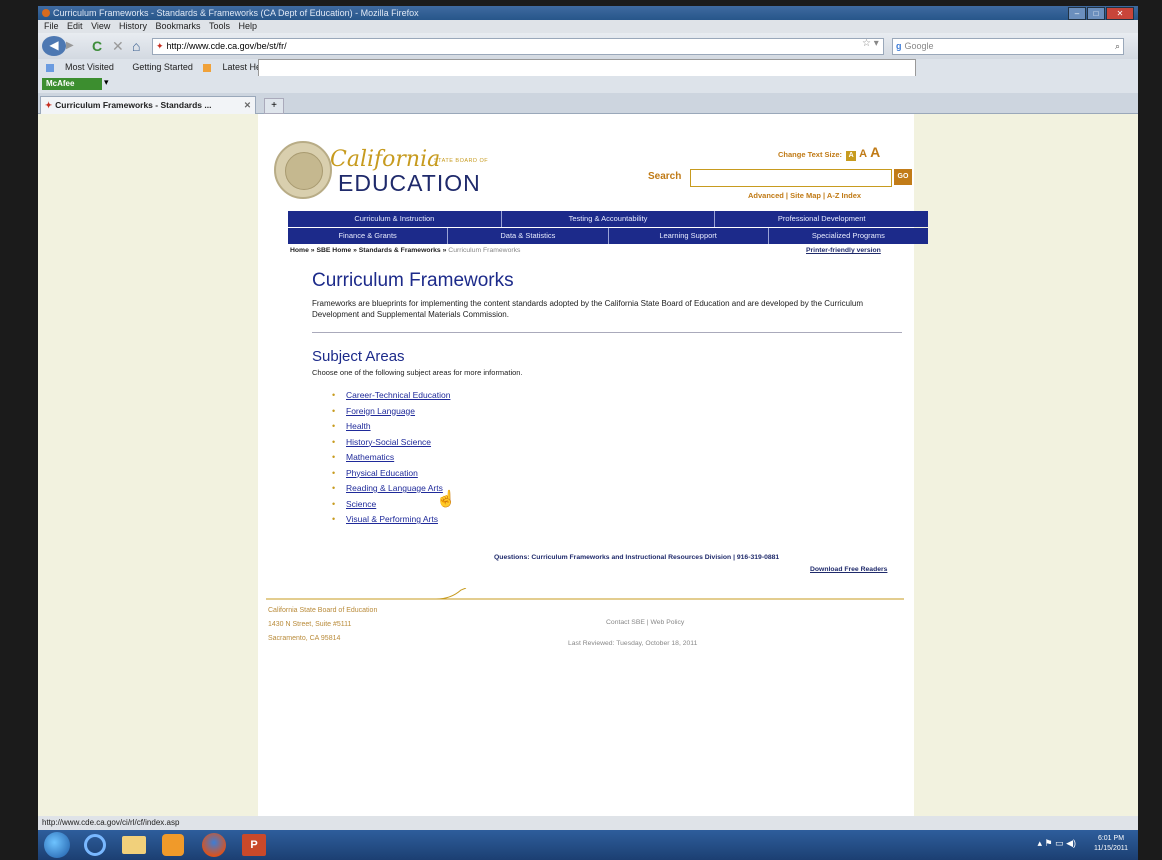 The height and width of the screenshot is (860, 1162). Describe the element at coordinates (177, 26) in the screenshot. I see `menu-bookmarks: Bookmarks` at that location.